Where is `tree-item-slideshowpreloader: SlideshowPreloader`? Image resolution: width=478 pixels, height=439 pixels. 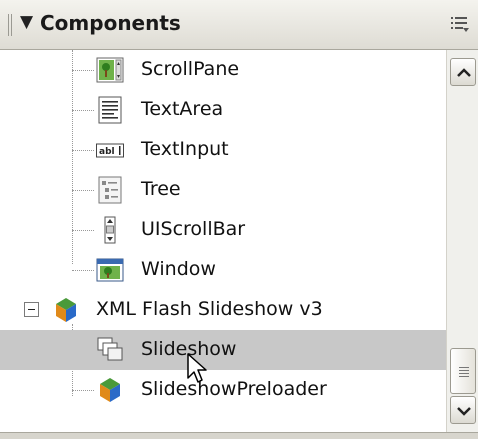
tree-item-slideshowpreloader: SlideshowPreloader is located at coordinates (223, 390).